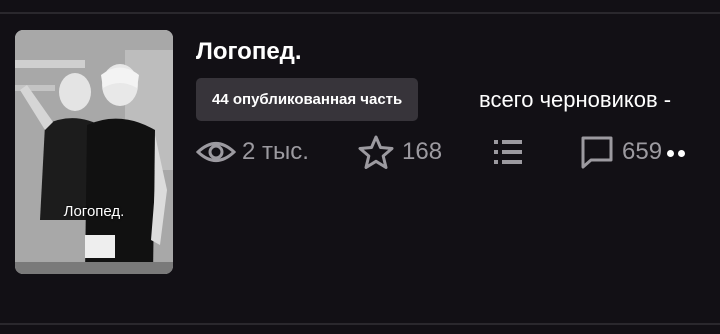 This screenshot has height=334, width=720. What do you see at coordinates (94, 211) in the screenshot?
I see `cover-title: Логопед.` at bounding box center [94, 211].